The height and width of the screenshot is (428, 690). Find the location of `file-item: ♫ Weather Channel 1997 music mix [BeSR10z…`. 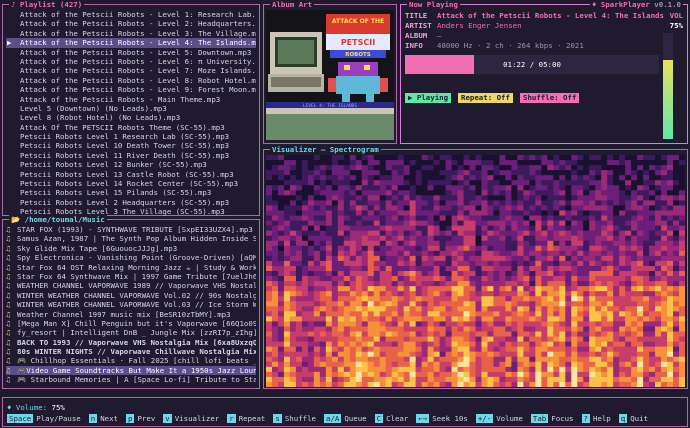

file-item: ♫ Weather Channel 1997 music mix [BeSR10z… is located at coordinates (131, 314).